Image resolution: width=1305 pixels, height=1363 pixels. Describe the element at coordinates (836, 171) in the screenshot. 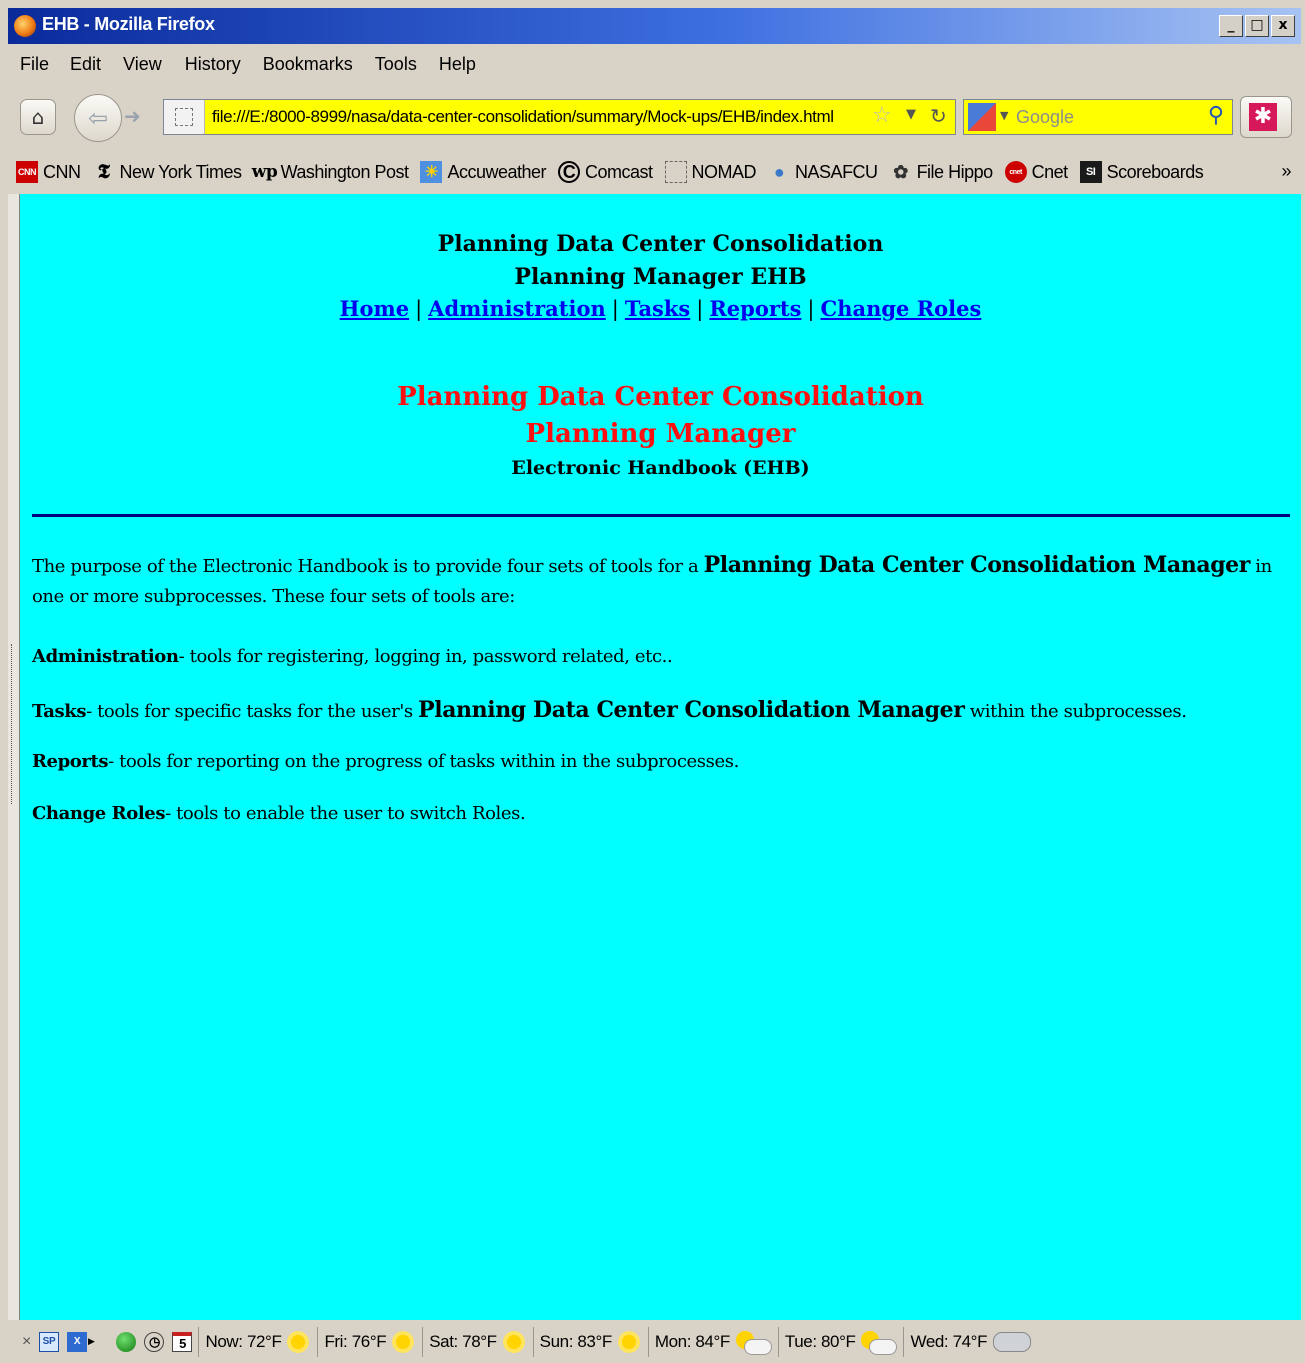

I see `bookmark-label: NASAFCU` at that location.